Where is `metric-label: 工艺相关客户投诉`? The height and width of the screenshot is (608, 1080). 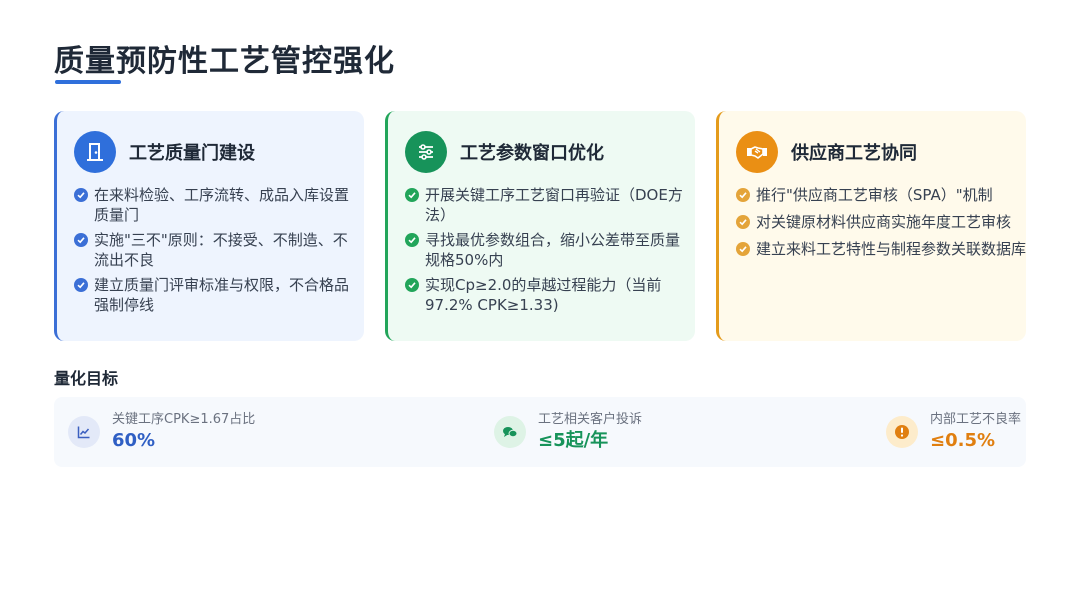
metric-label: 工艺相关客户投诉 is located at coordinates (590, 419).